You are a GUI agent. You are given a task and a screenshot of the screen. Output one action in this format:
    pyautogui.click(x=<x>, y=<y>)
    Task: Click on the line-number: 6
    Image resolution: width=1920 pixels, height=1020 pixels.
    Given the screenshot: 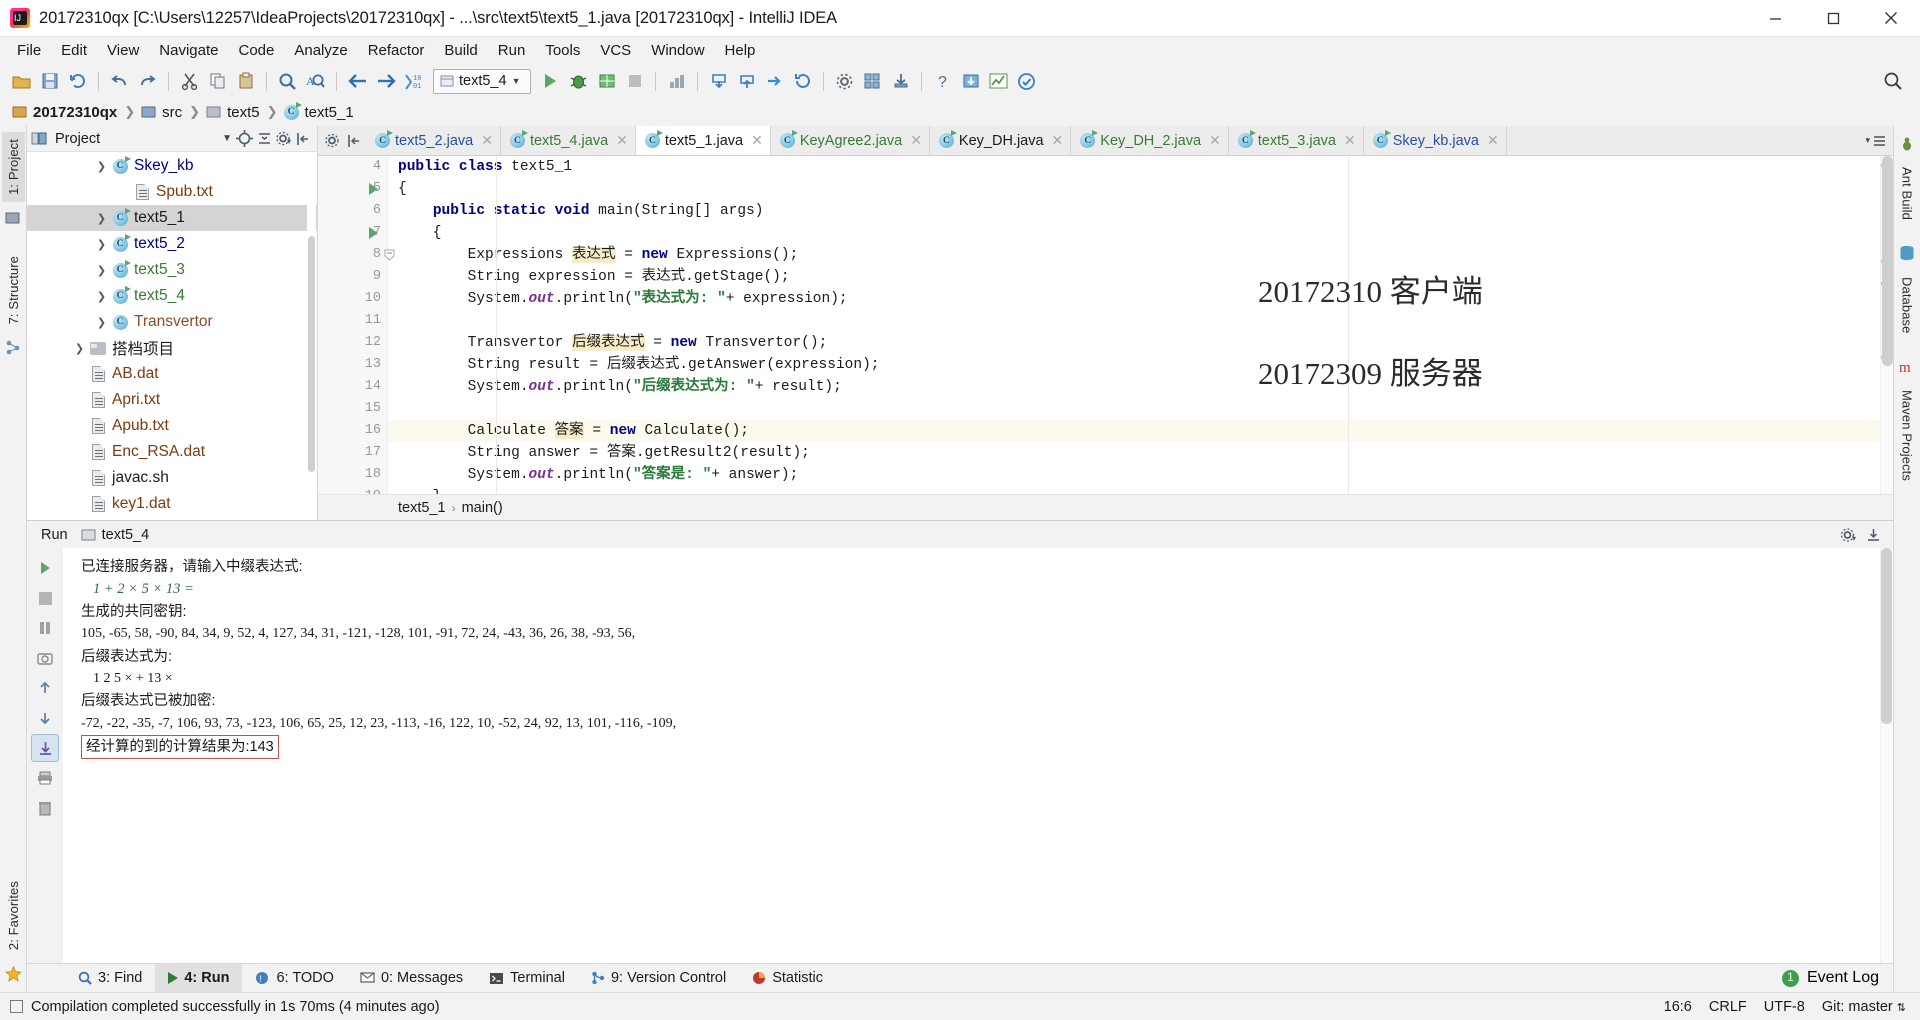 What is the action you would take?
    pyautogui.click(x=352, y=219)
    